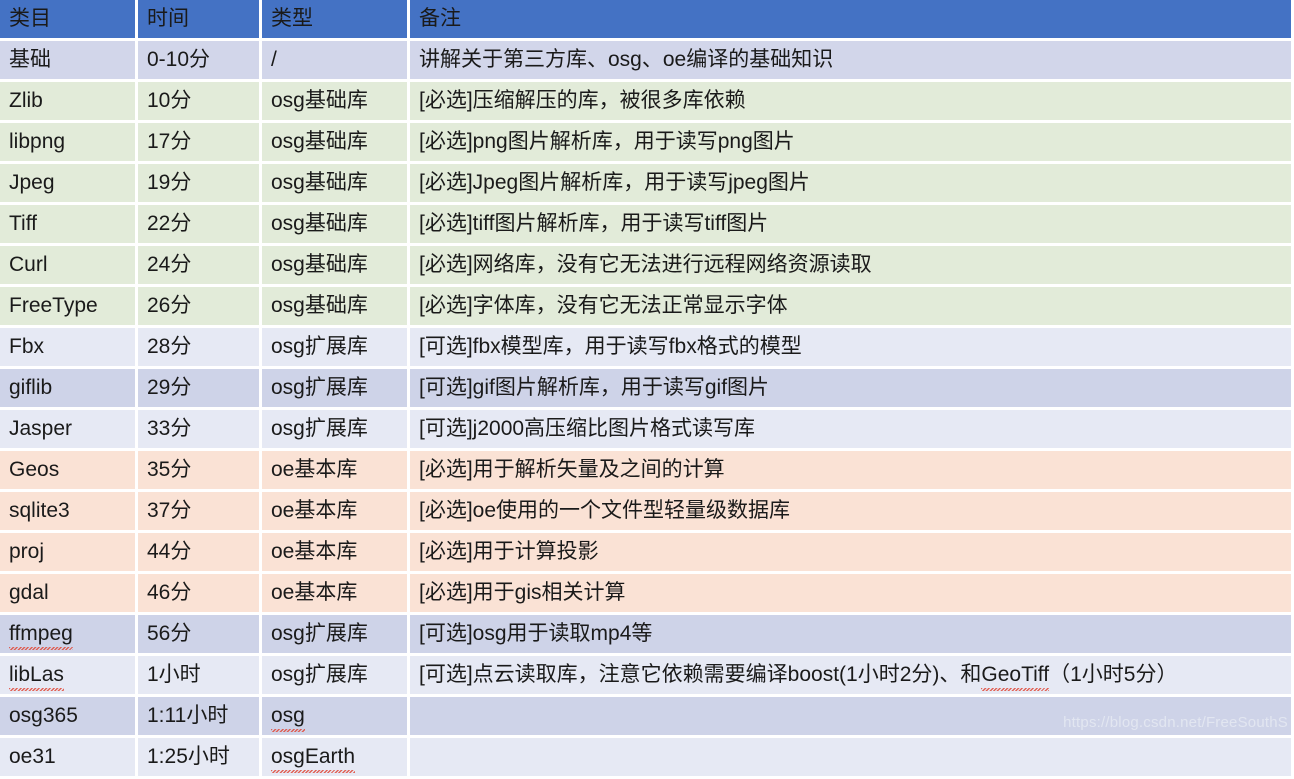 This screenshot has height=779, width=1294. I want to click on cell-type: /, so click(336, 61).